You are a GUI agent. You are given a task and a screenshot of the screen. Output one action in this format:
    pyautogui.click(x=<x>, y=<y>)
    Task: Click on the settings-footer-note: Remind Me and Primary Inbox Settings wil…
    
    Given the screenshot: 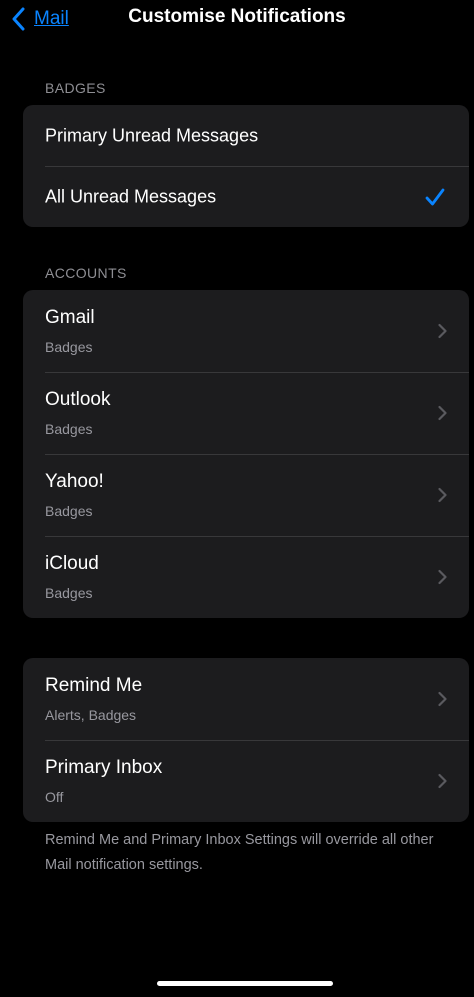 What is the action you would take?
    pyautogui.click(x=239, y=852)
    